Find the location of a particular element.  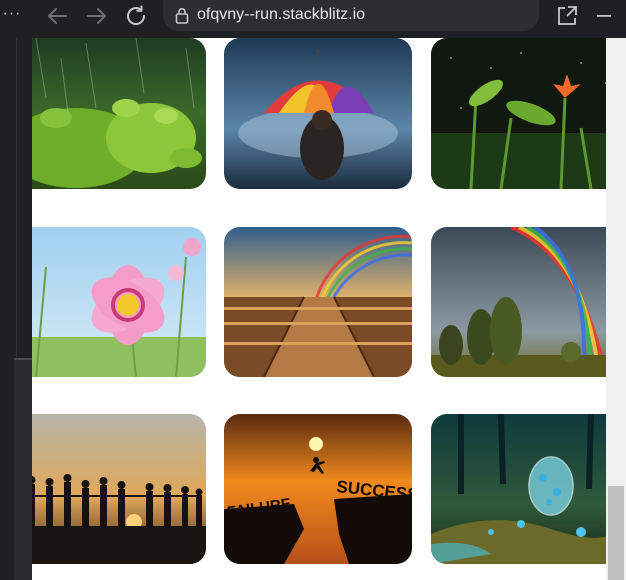

browser-toolbar: ··· ofqvny--run.stackblitz.io is located at coordinates (313, 19).